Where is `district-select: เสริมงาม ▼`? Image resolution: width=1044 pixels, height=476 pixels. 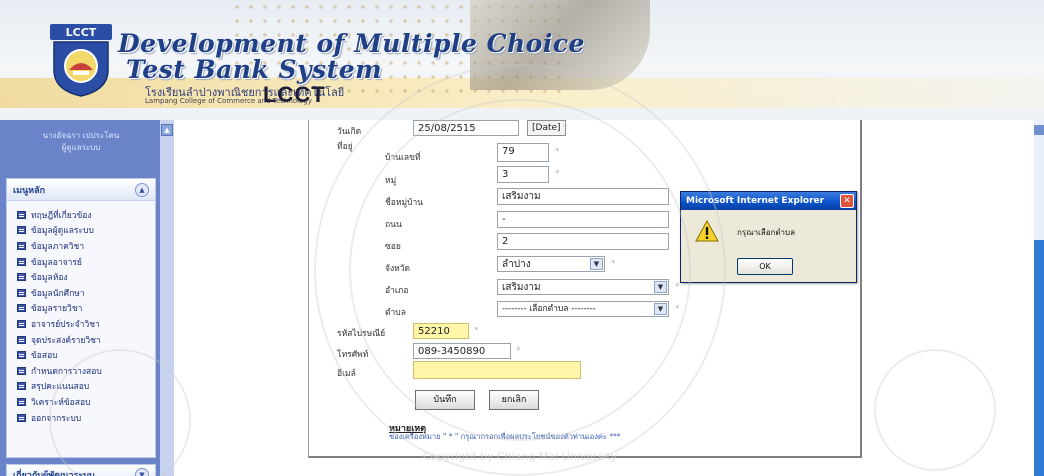
district-select: เสริมงาม ▼ is located at coordinates (583, 287).